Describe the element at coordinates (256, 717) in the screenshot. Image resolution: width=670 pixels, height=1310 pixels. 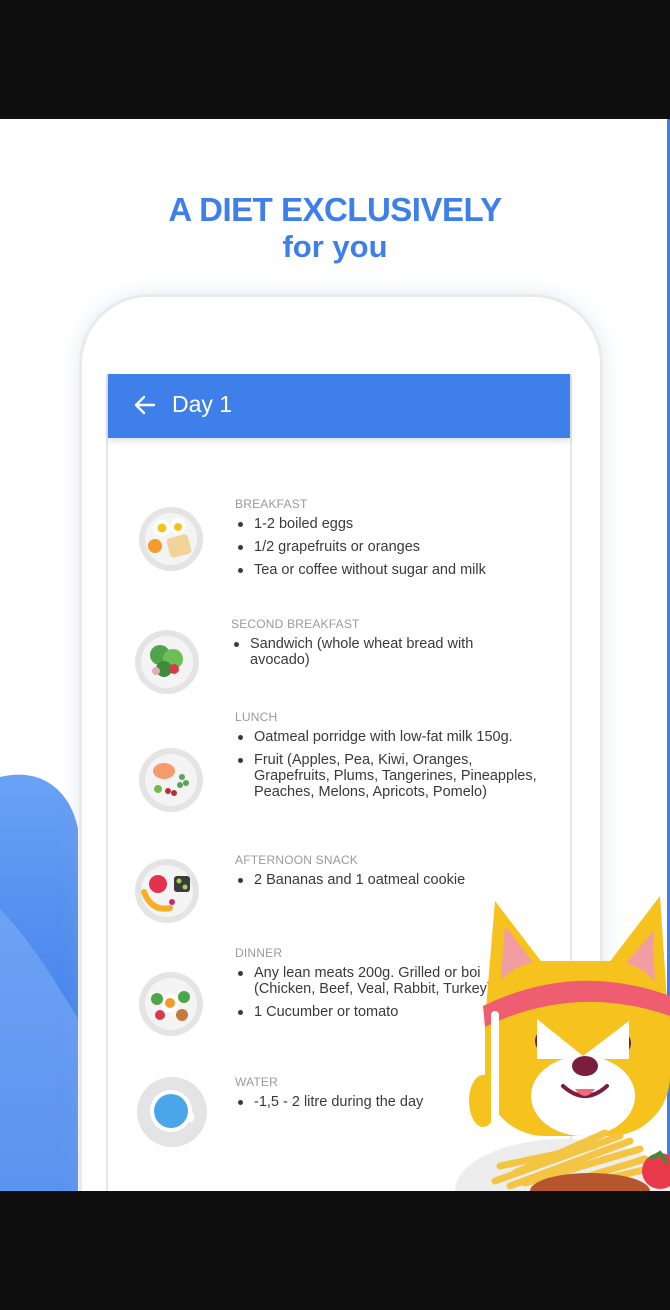
I see `meal-label: LUNCH` at that location.